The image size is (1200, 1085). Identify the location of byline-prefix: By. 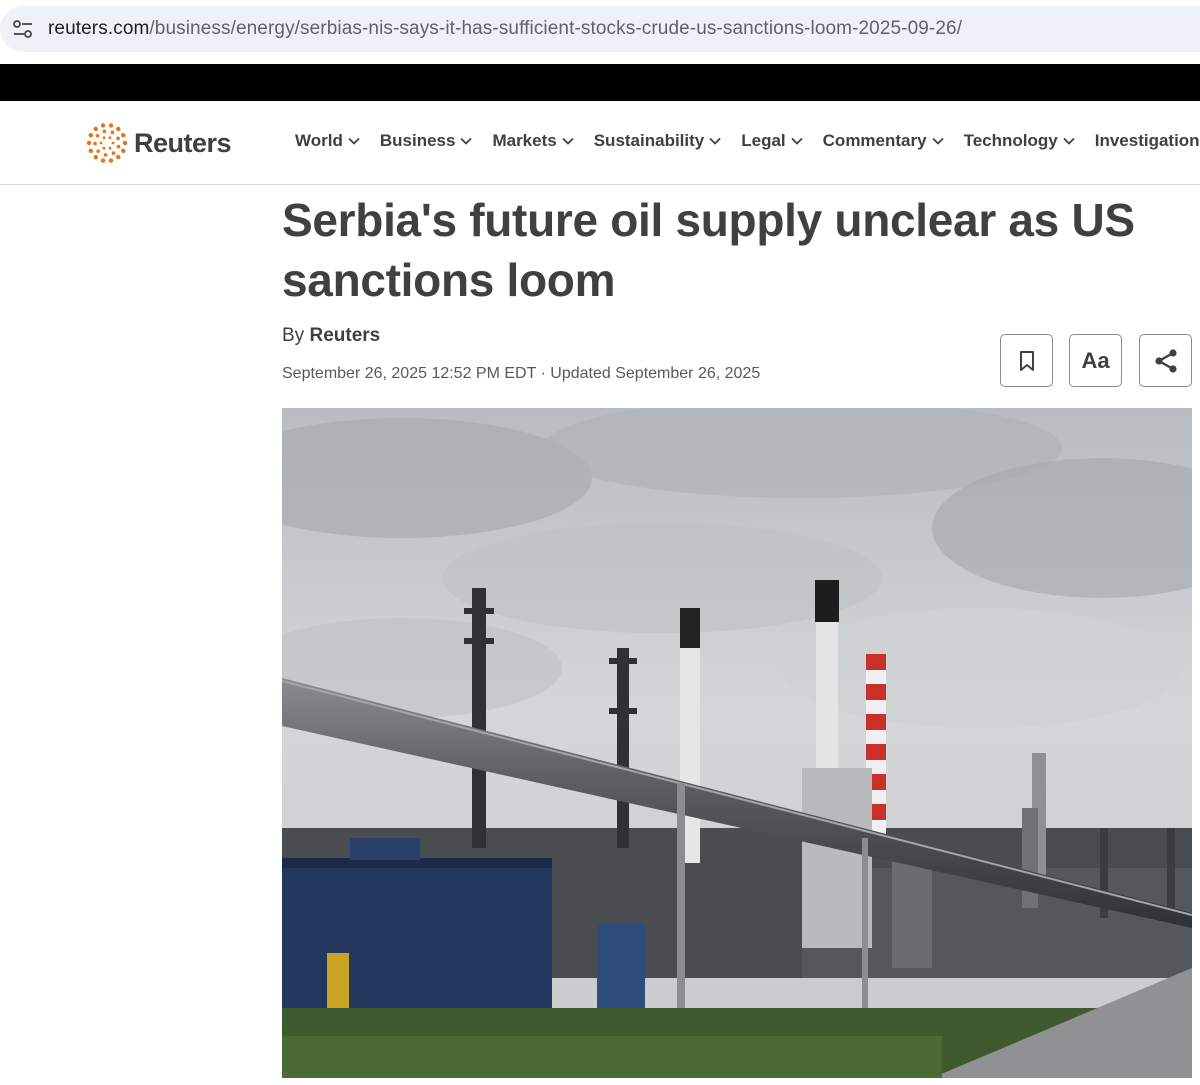
(293, 335).